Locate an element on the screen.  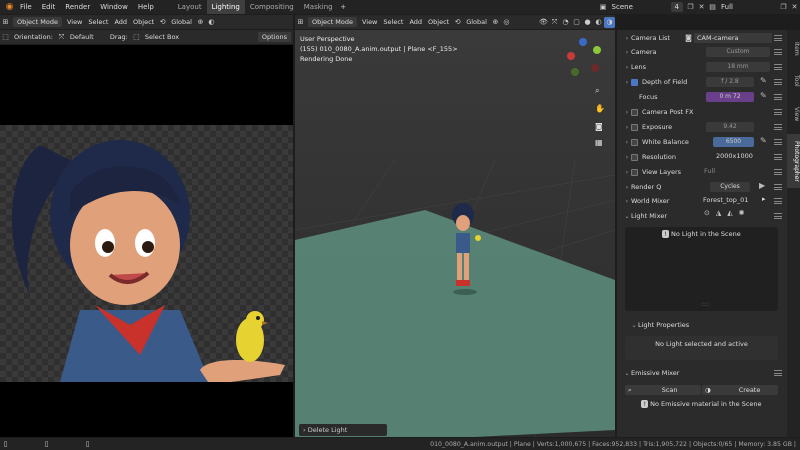
tab-lighting: Lighting is located at coordinates (225, 7).